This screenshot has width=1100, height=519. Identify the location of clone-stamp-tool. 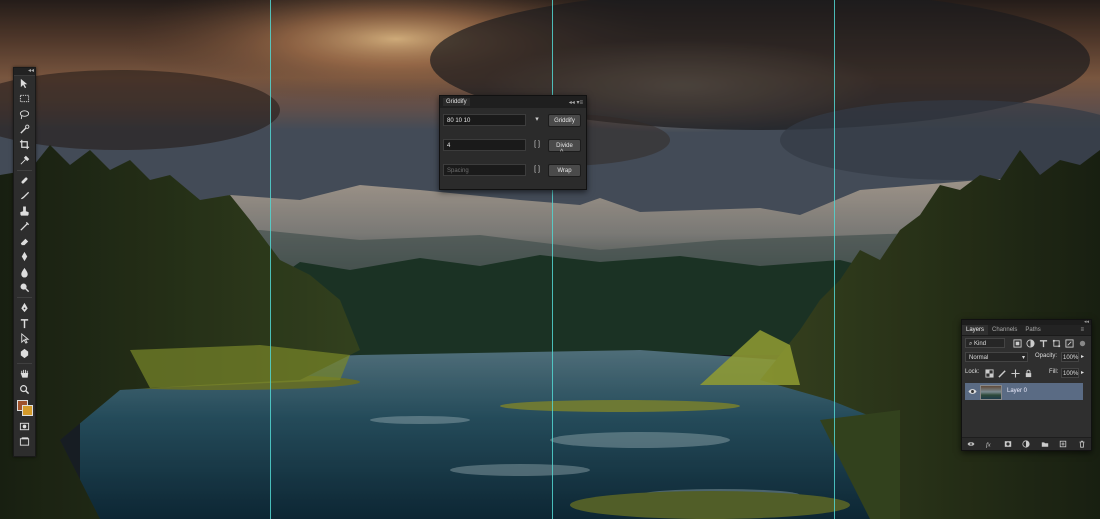
(24, 210).